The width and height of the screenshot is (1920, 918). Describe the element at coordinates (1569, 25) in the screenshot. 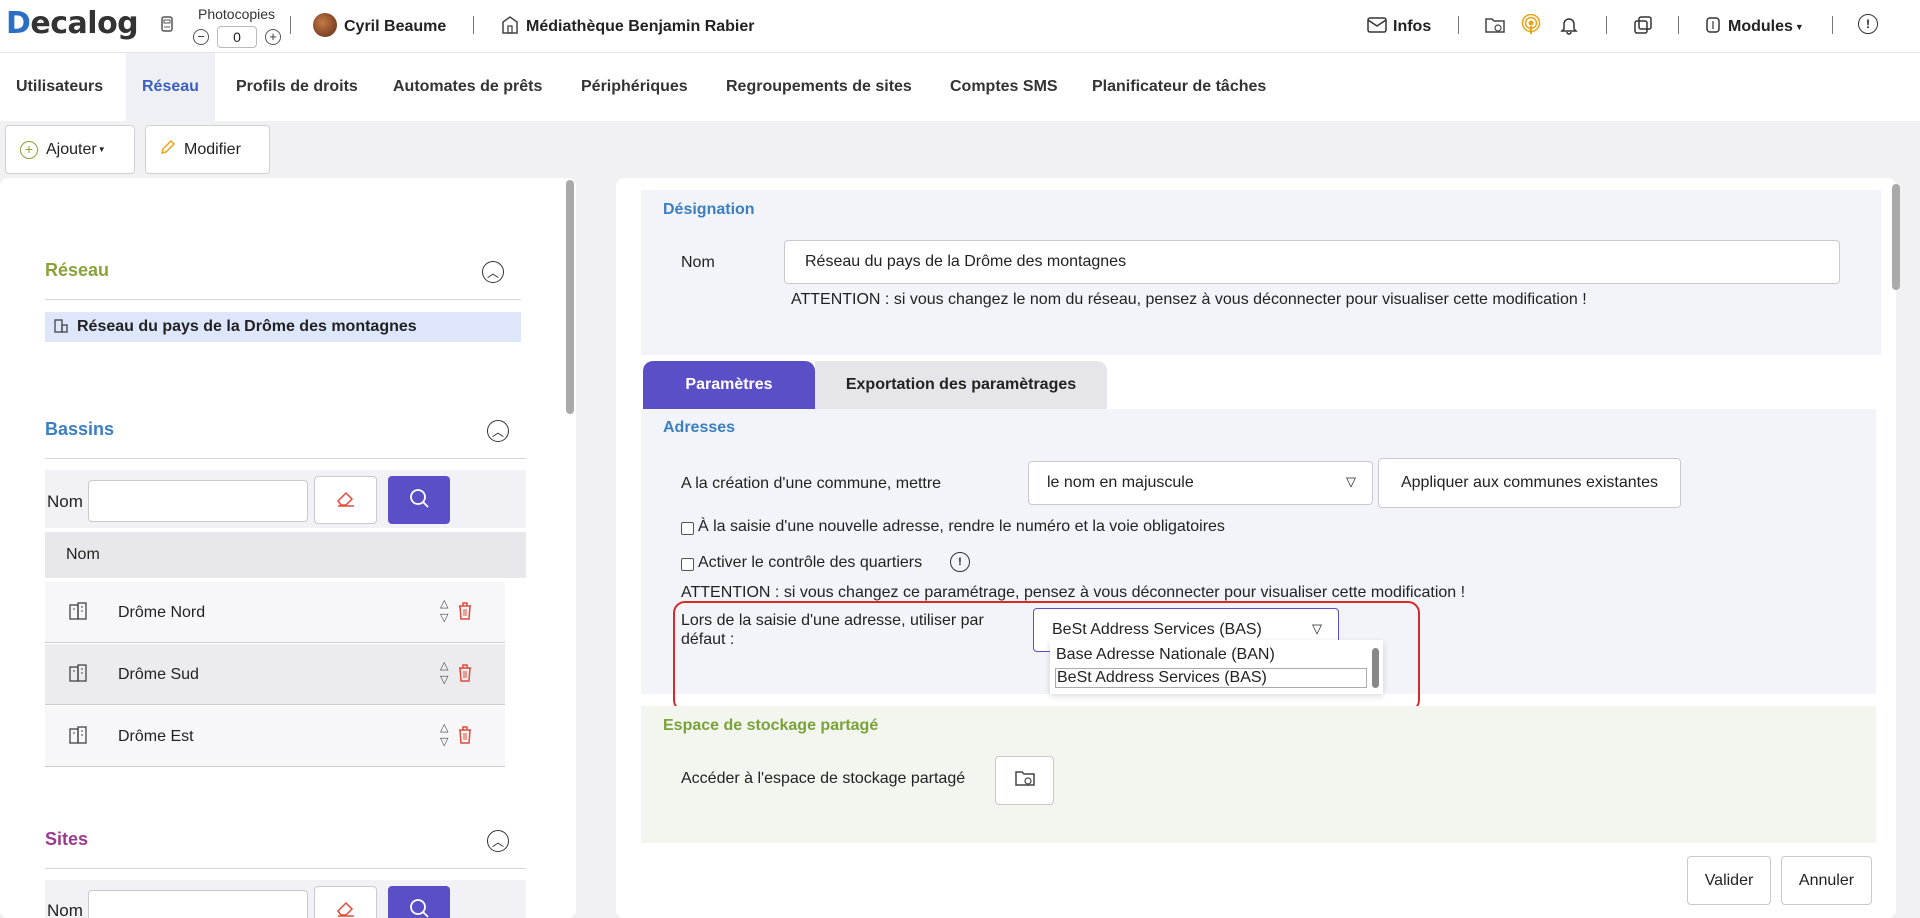

I see `bell-icon` at that location.